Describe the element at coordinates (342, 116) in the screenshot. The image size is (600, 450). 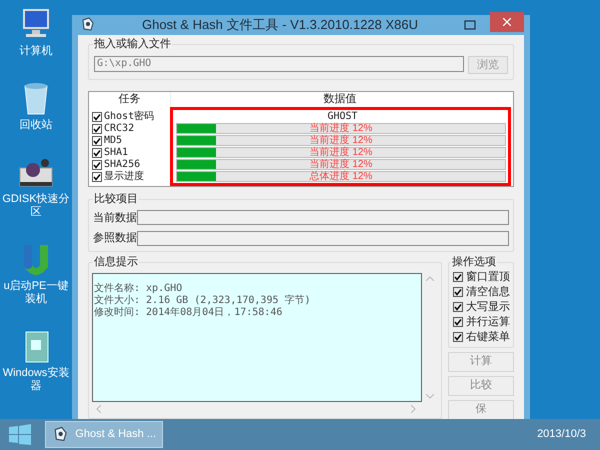
I see `data-value: GHOST` at that location.